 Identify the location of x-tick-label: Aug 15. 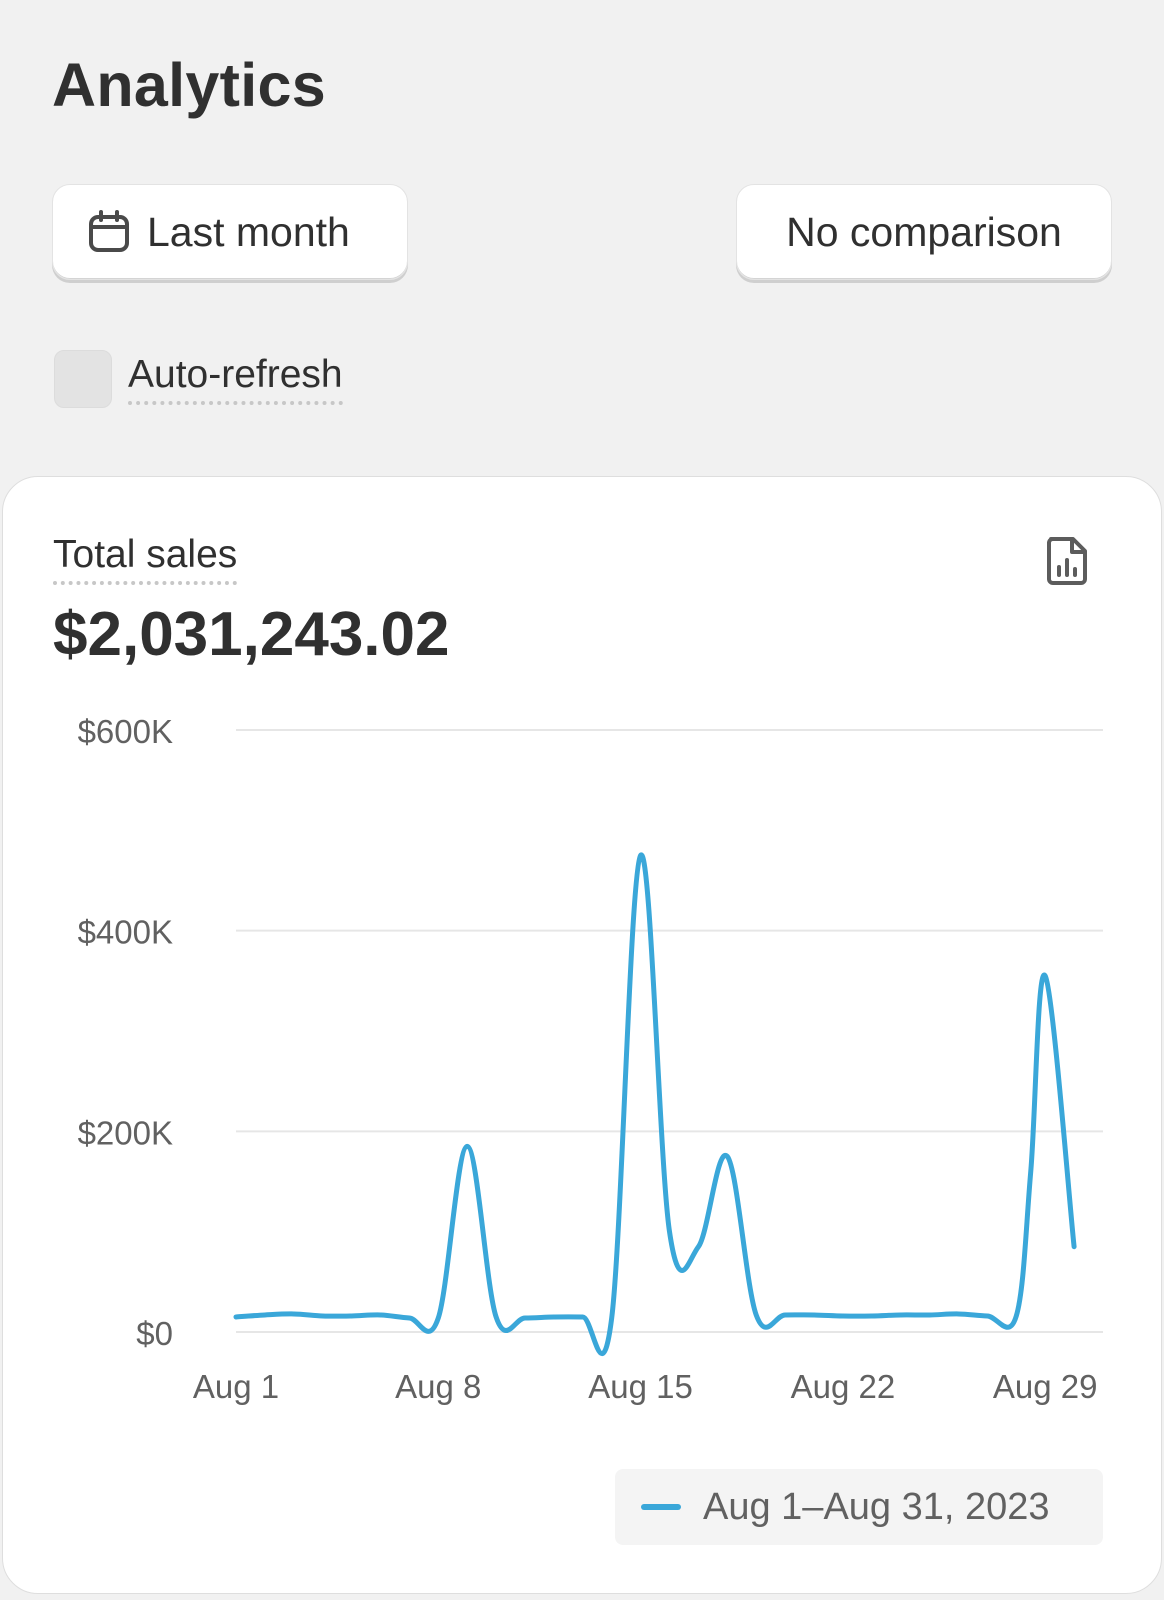
(640, 1386).